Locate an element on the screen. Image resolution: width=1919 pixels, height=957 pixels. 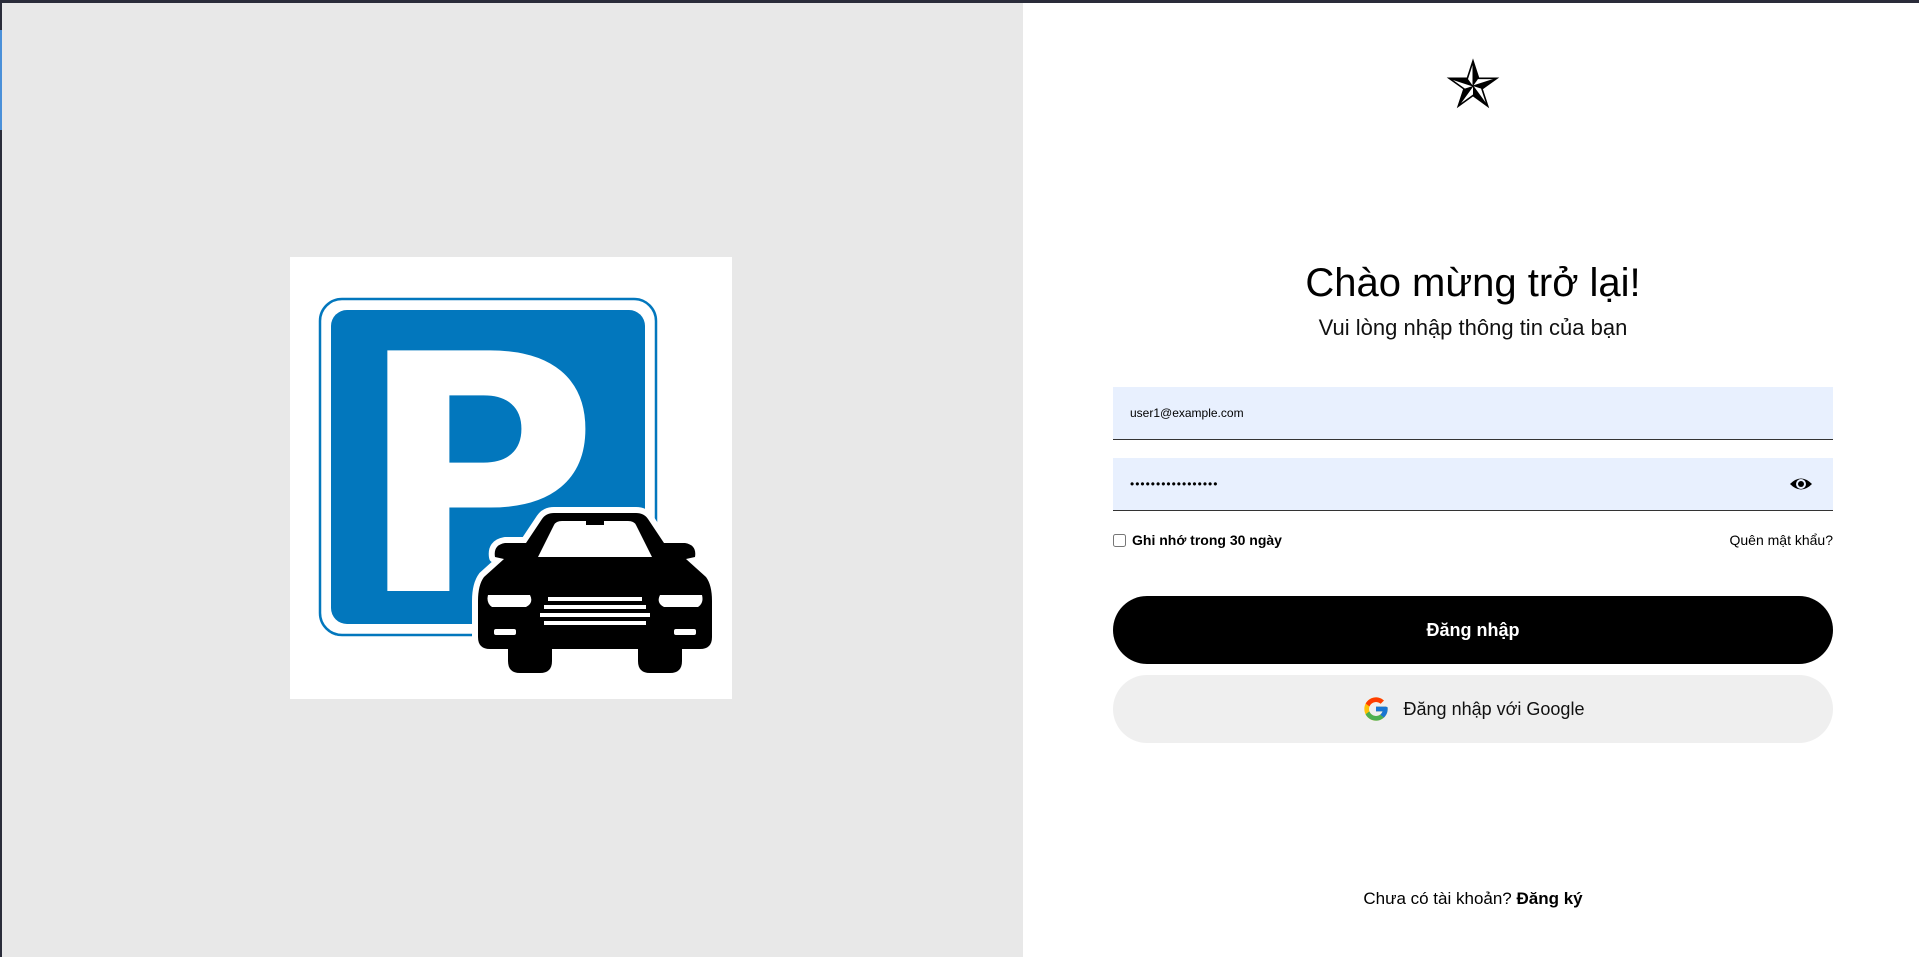
google-login-label: Đăng nhập với Google is located at coordinates (1494, 708).